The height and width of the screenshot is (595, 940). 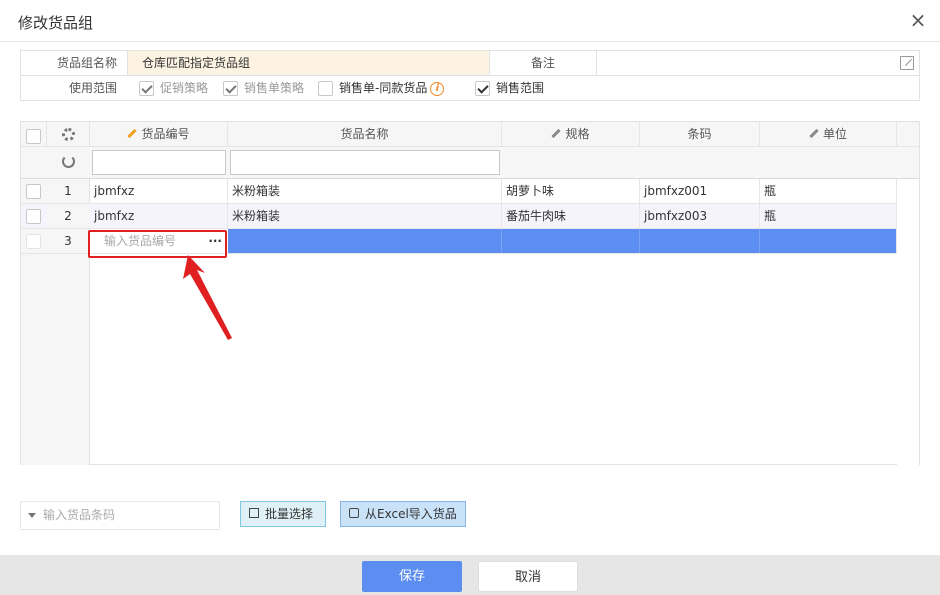 I want to click on col-name: 货品名称, so click(x=365, y=134).